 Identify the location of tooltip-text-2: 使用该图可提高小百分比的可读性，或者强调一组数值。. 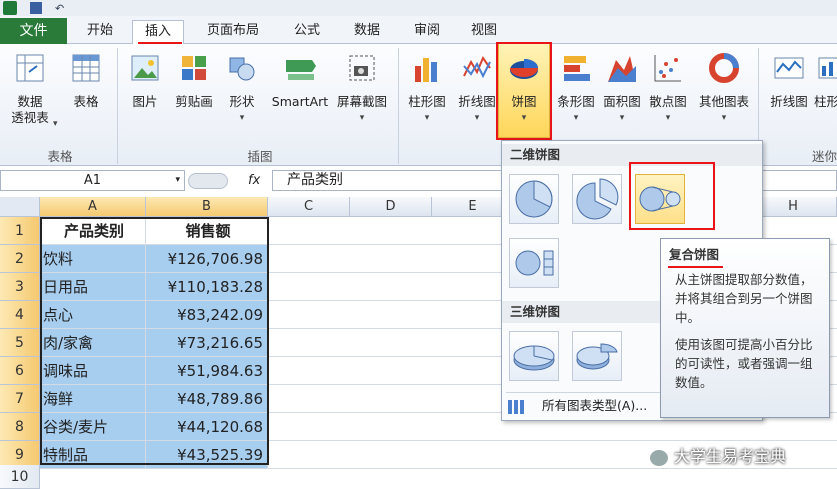
(744, 363).